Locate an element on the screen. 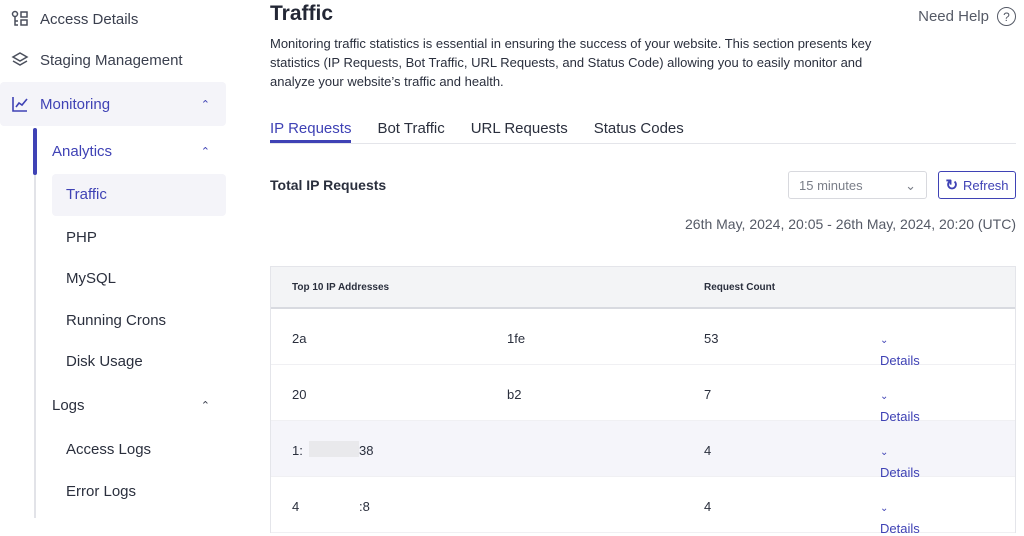  sidebar-item-monitoring: Monitoring ⌃ is located at coordinates (113, 104).